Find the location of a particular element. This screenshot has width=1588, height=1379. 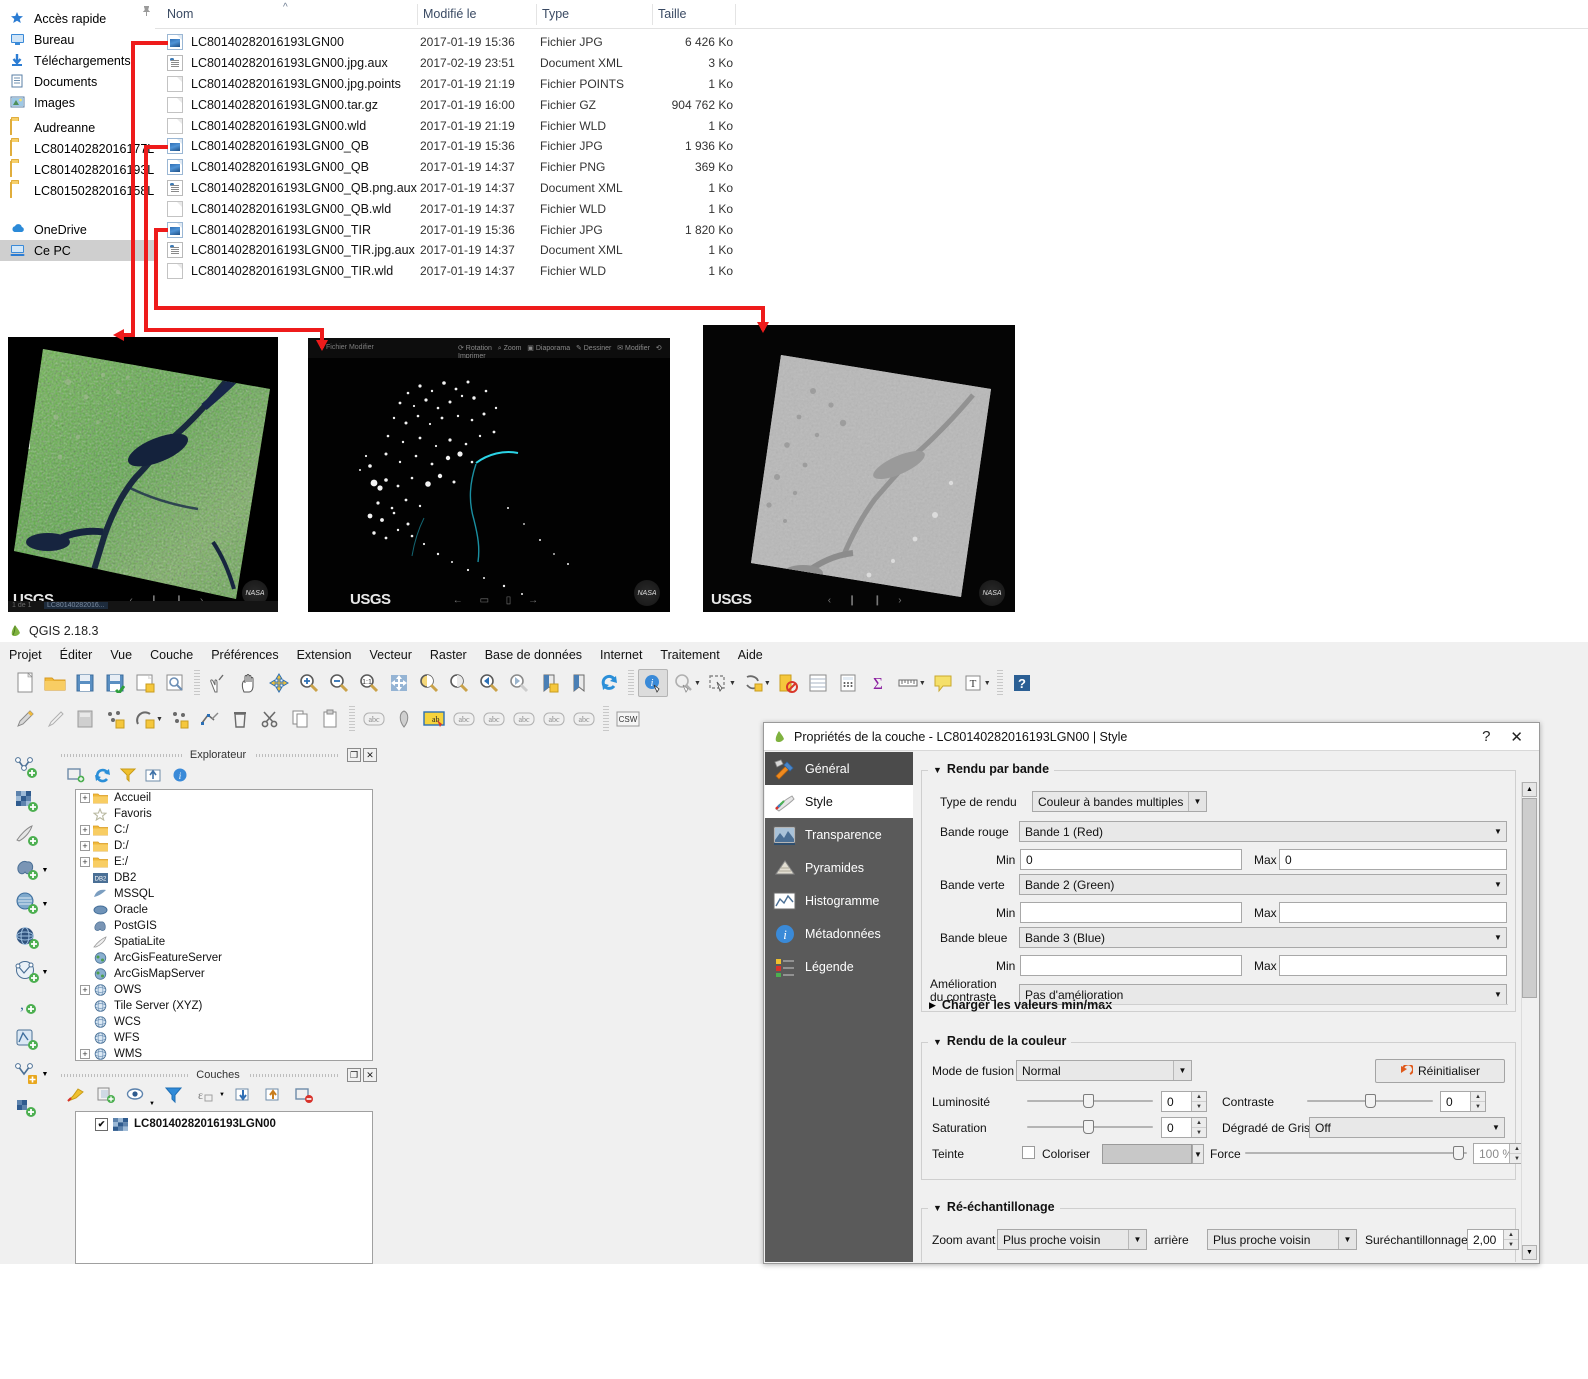

green-band-select: Bande 2 (Green) ▼ is located at coordinates (1263, 884).